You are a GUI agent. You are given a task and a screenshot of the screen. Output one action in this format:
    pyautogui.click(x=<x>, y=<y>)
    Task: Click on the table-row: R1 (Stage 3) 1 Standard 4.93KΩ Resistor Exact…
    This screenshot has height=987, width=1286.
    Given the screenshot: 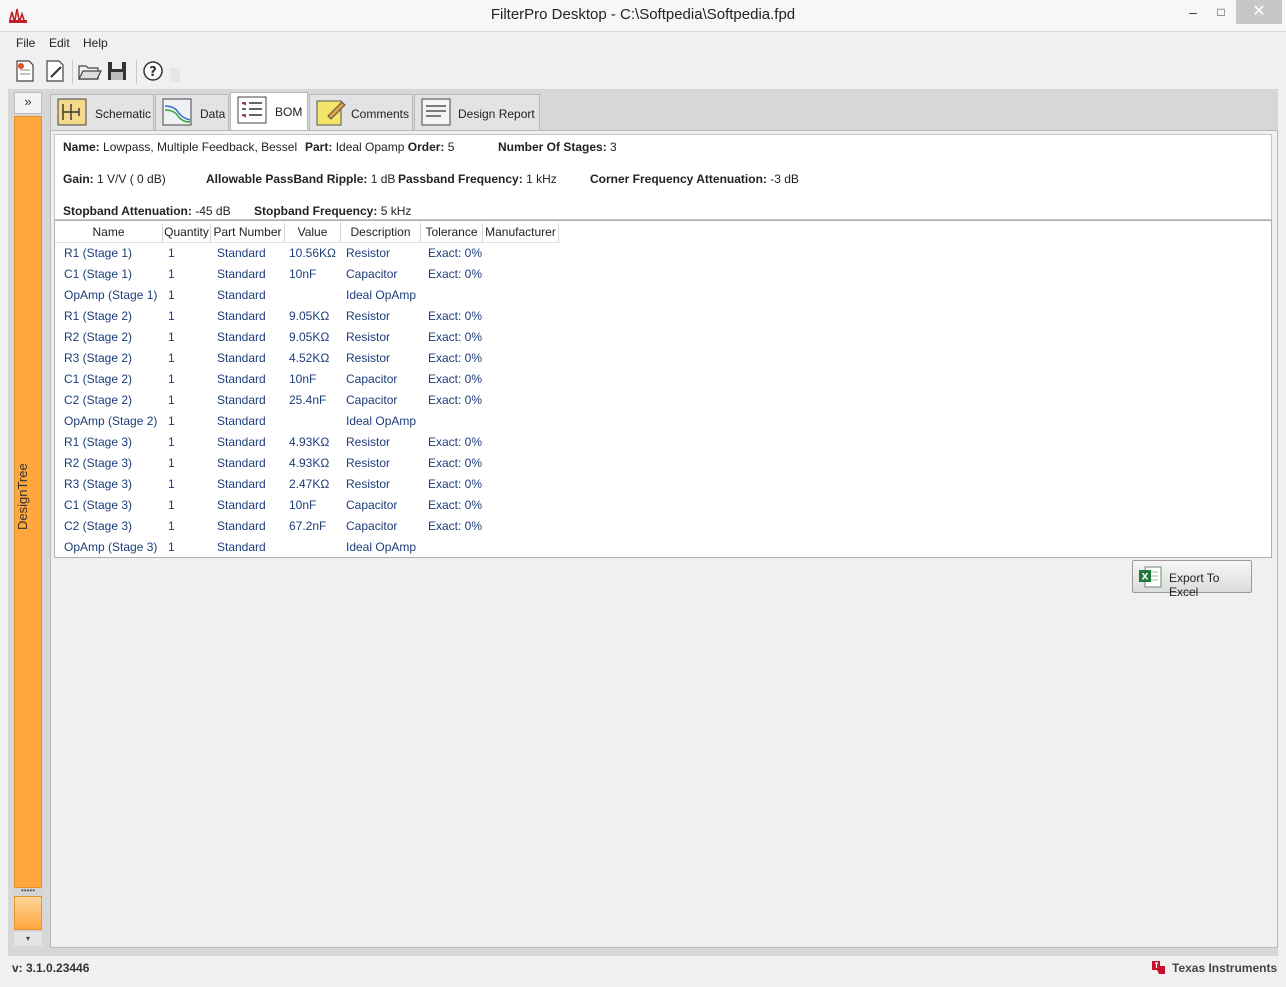 What is the action you would take?
    pyautogui.click(x=355, y=442)
    